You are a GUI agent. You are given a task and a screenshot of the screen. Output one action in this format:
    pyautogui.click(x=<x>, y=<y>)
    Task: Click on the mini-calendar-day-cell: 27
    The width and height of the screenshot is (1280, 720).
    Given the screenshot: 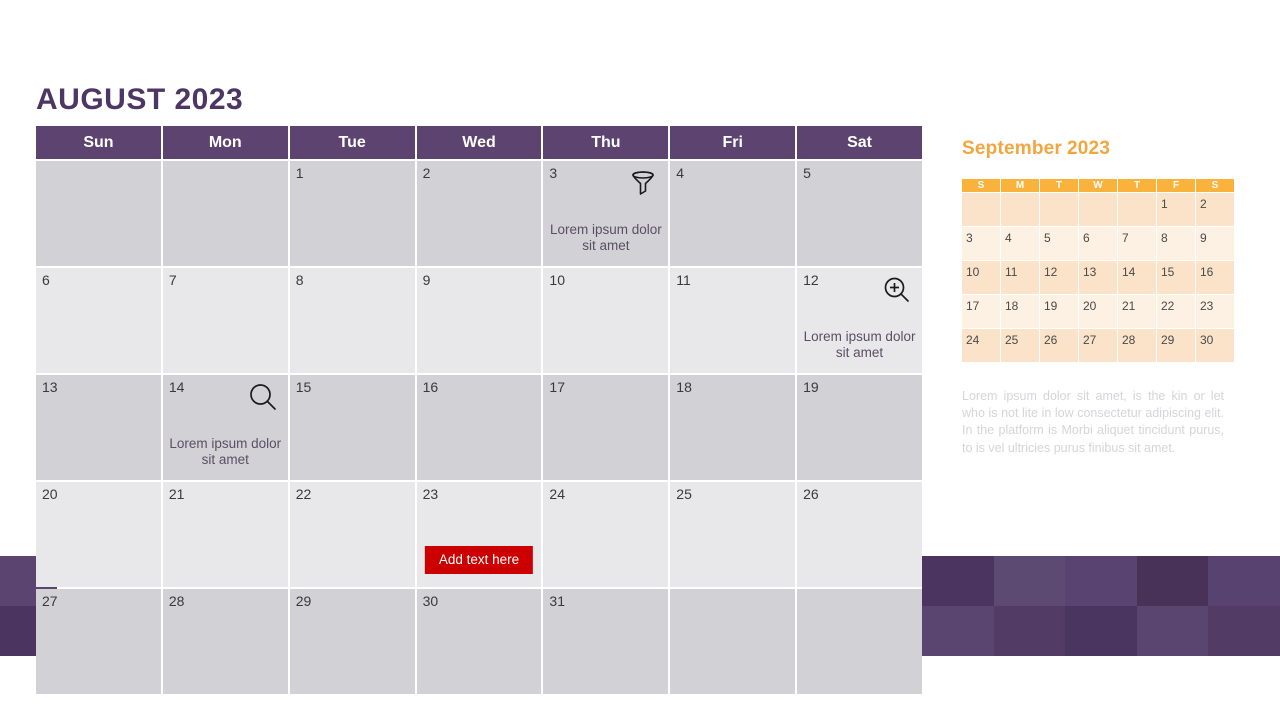 What is the action you would take?
    pyautogui.click(x=1098, y=345)
    